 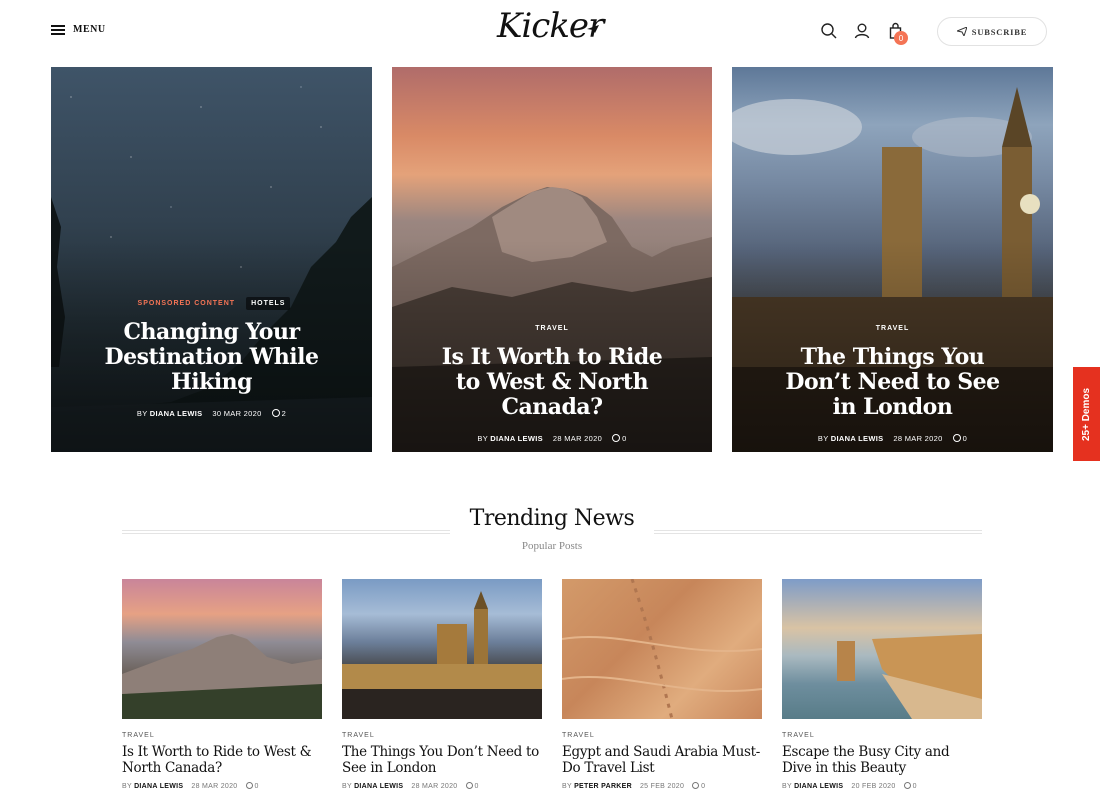 What do you see at coordinates (89, 29) in the screenshot?
I see `menu-label: MENU` at bounding box center [89, 29].